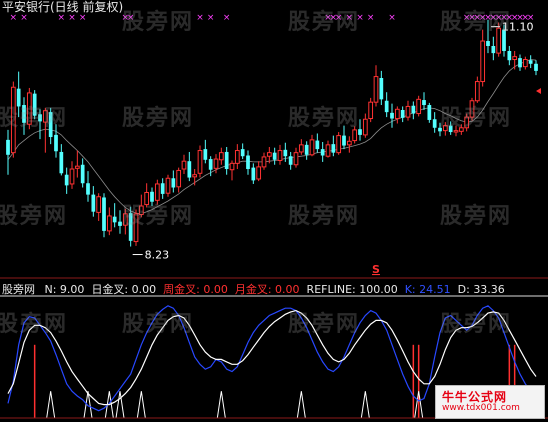  Describe the element at coordinates (195, 289) in the screenshot. I see `indicator-param: 周金叉: 0.00` at that location.